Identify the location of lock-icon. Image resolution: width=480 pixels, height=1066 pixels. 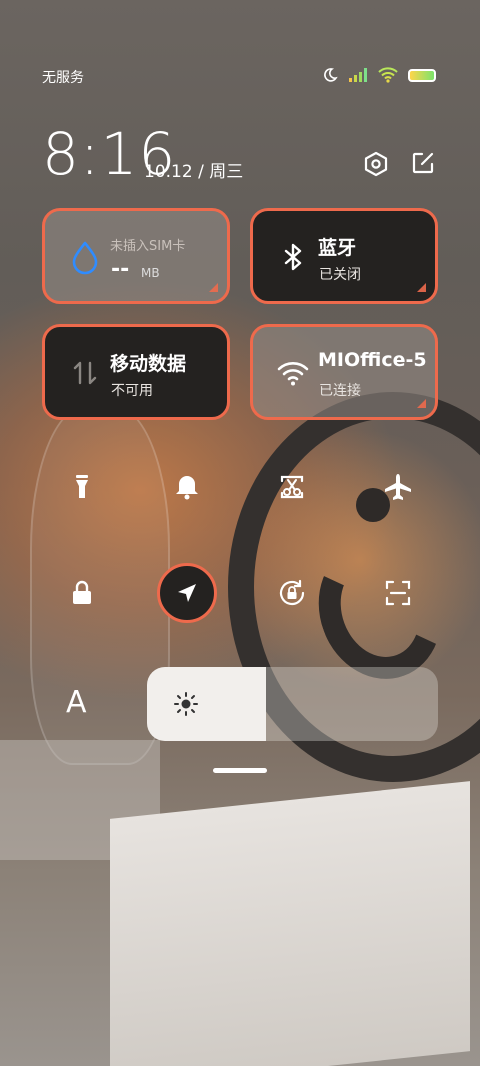
(82, 592).